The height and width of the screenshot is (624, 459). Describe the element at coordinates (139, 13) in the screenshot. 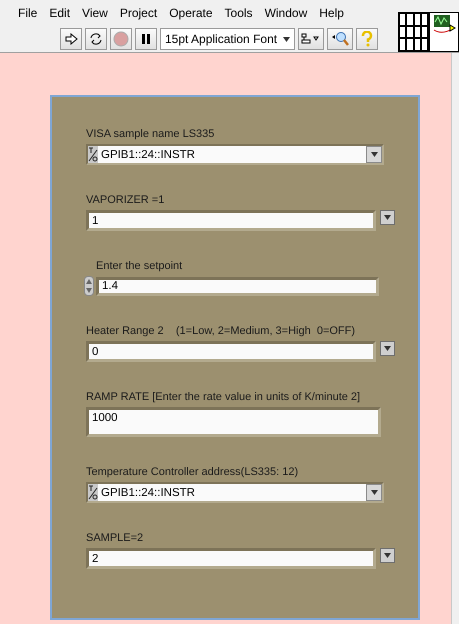

I see `menu-item: Project` at that location.